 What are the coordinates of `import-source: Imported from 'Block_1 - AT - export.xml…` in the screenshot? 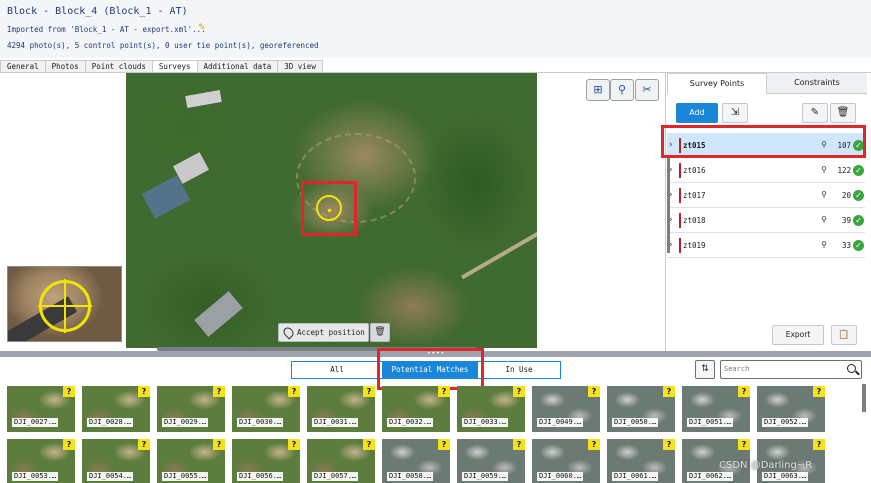 It's located at (106, 29).